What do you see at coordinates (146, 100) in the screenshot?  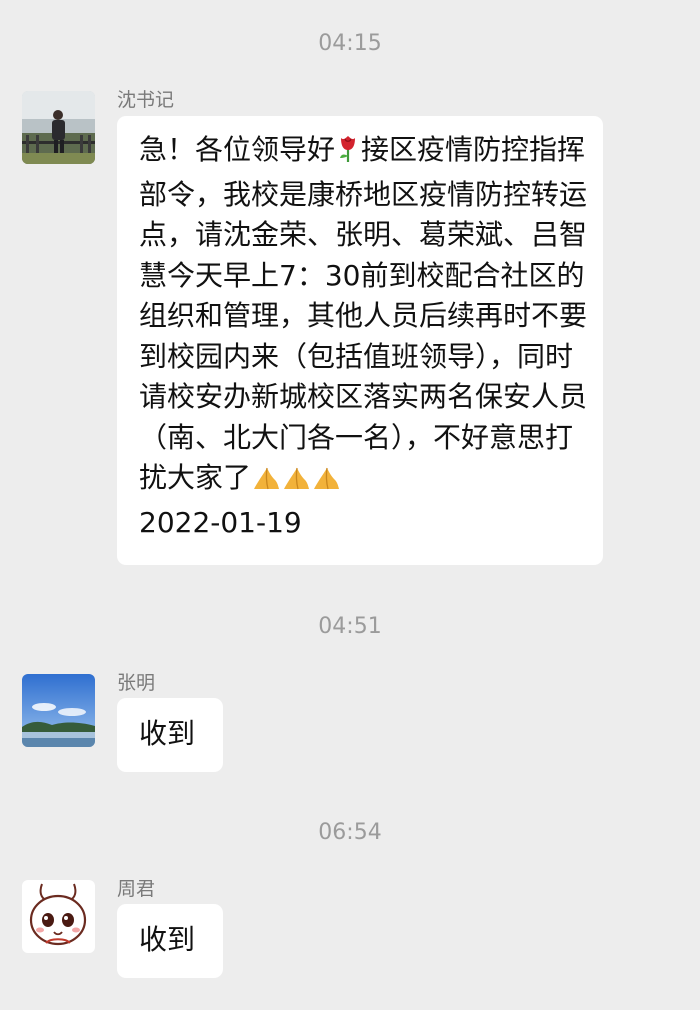 I see `sender-name: 沈书记` at bounding box center [146, 100].